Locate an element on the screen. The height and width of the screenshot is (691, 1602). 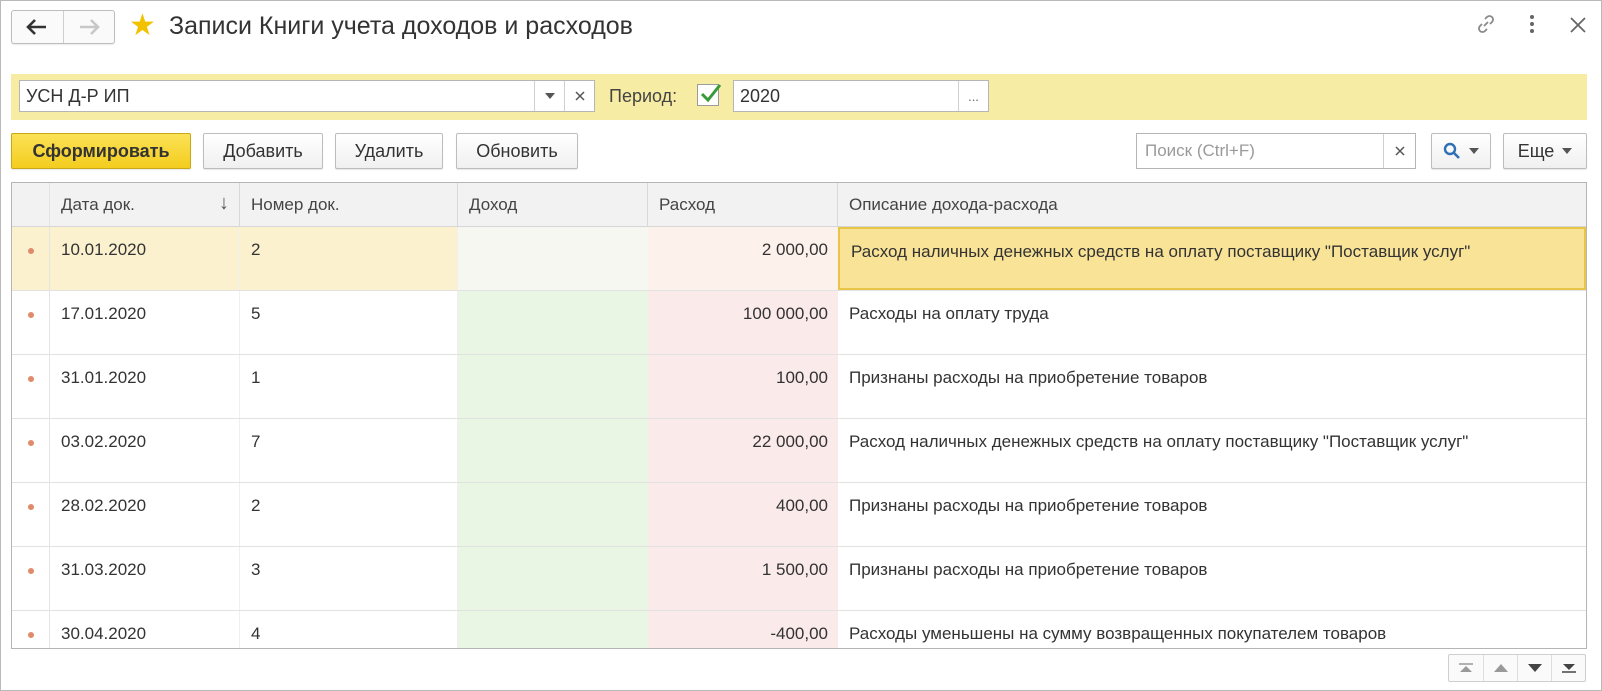
clear-organization-button is located at coordinates (579, 96).